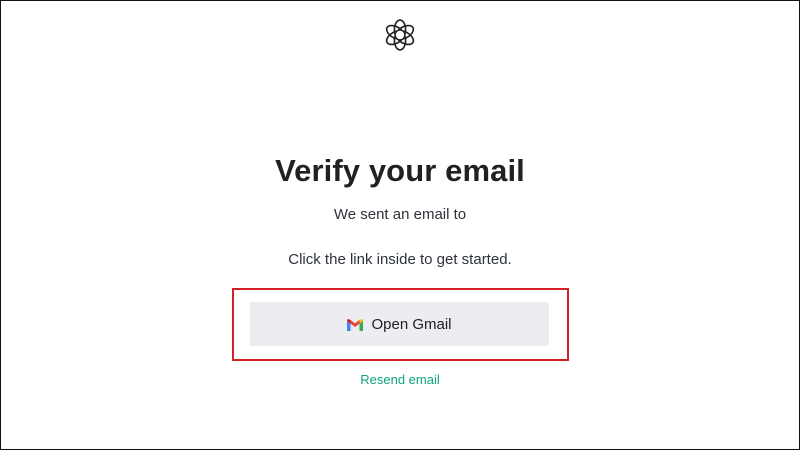 The image size is (800, 450). What do you see at coordinates (400, 214) in the screenshot?
I see `sent-email-text: We sent an email to` at bounding box center [400, 214].